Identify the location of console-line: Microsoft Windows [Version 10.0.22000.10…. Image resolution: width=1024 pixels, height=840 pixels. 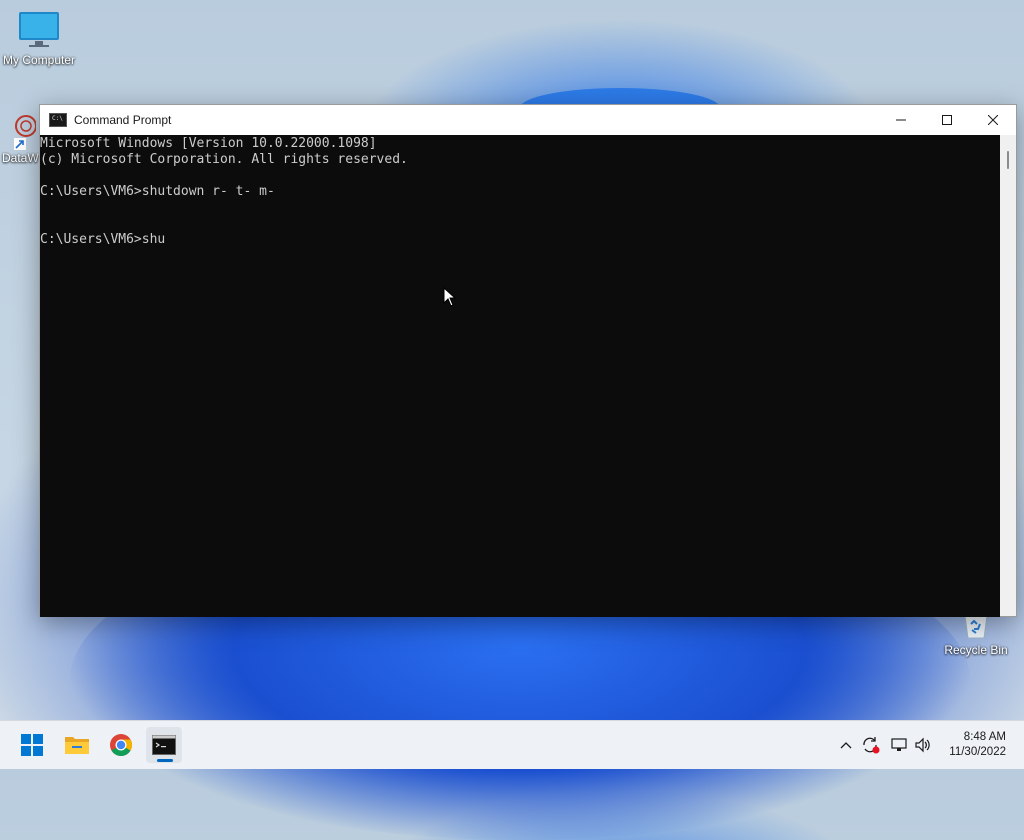
(208, 143).